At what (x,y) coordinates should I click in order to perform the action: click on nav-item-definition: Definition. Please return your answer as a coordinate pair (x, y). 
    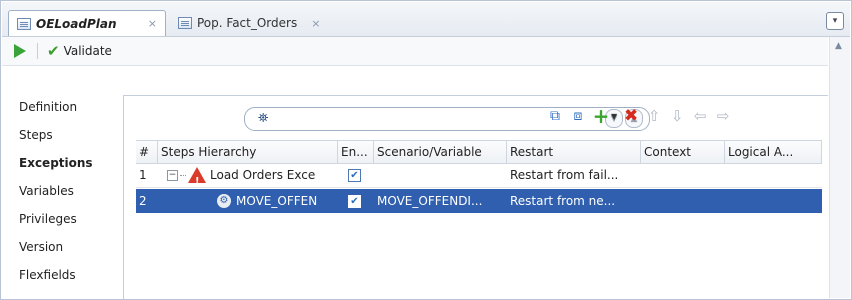
    Looking at the image, I should click on (56, 107).